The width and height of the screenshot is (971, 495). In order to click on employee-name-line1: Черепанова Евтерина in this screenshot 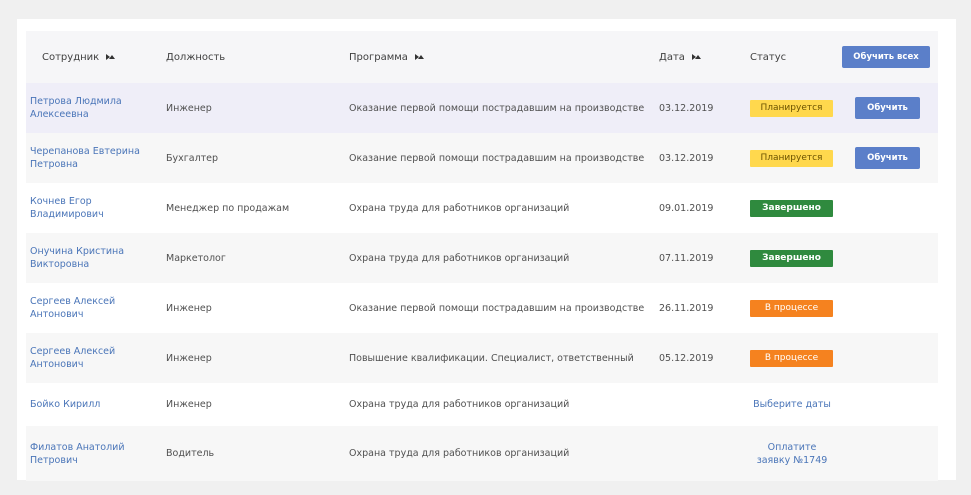, I will do `click(85, 151)`.